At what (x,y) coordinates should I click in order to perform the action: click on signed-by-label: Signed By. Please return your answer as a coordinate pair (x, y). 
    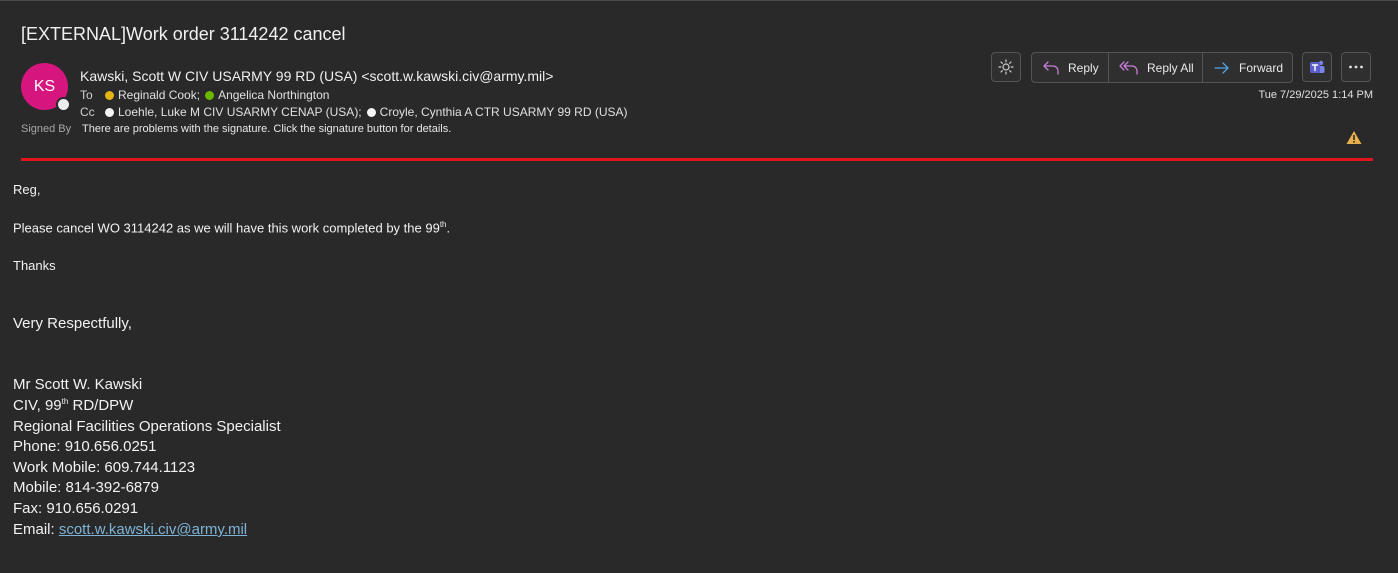
    Looking at the image, I should click on (46, 129).